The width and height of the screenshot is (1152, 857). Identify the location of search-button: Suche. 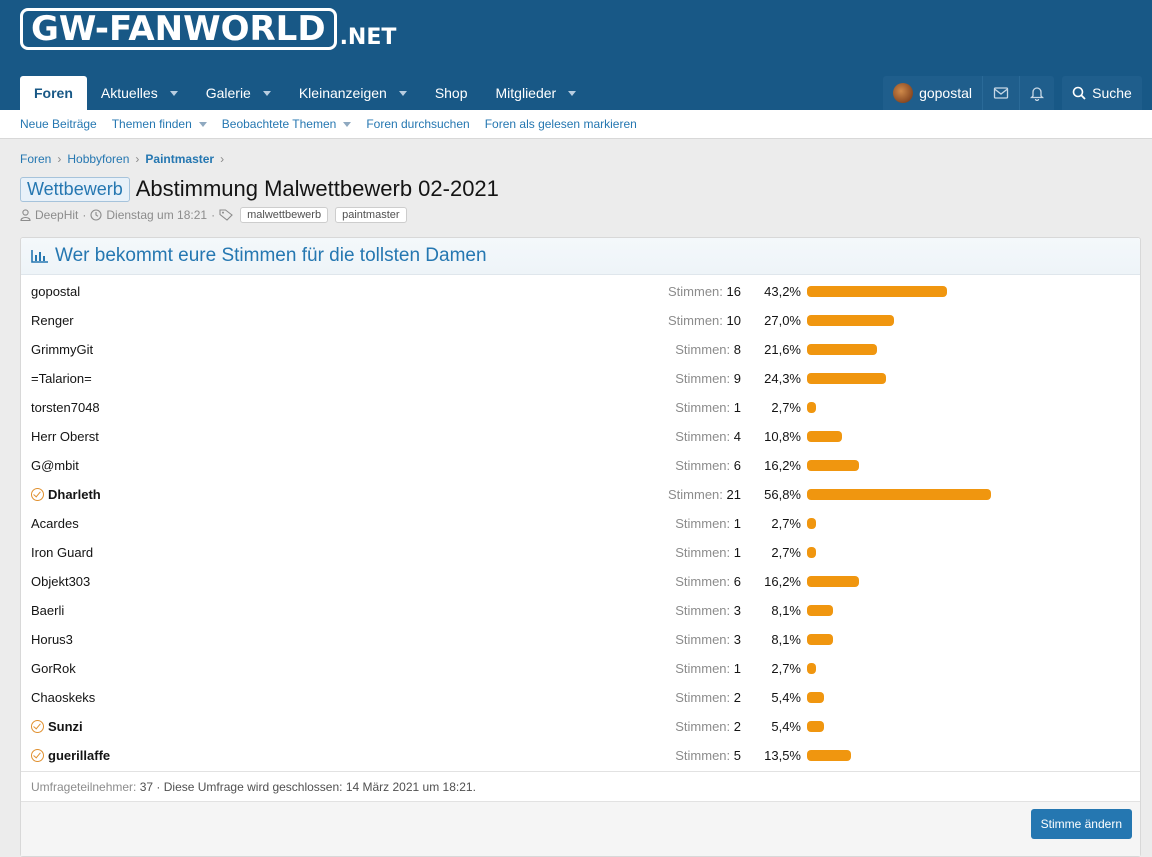
(1102, 93).